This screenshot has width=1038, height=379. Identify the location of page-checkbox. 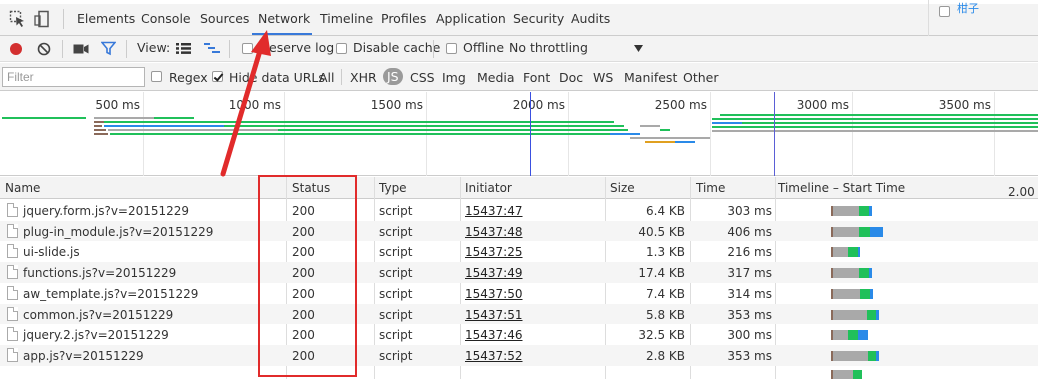
(944, 11).